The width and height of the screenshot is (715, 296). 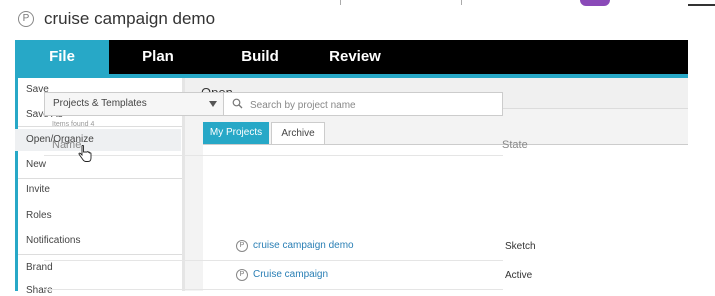 I want to click on sidebar-item-roles: Roles, so click(x=39, y=215).